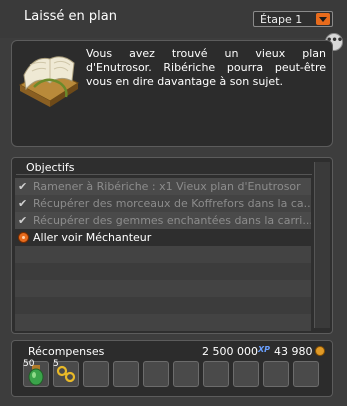 The height and width of the screenshot is (406, 347). What do you see at coordinates (293, 351) in the screenshot?
I see `kamas-amount: 43 980` at bounding box center [293, 351].